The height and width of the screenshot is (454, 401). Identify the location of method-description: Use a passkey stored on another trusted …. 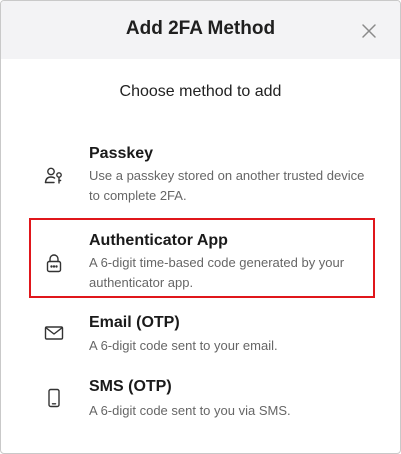
(227, 185).